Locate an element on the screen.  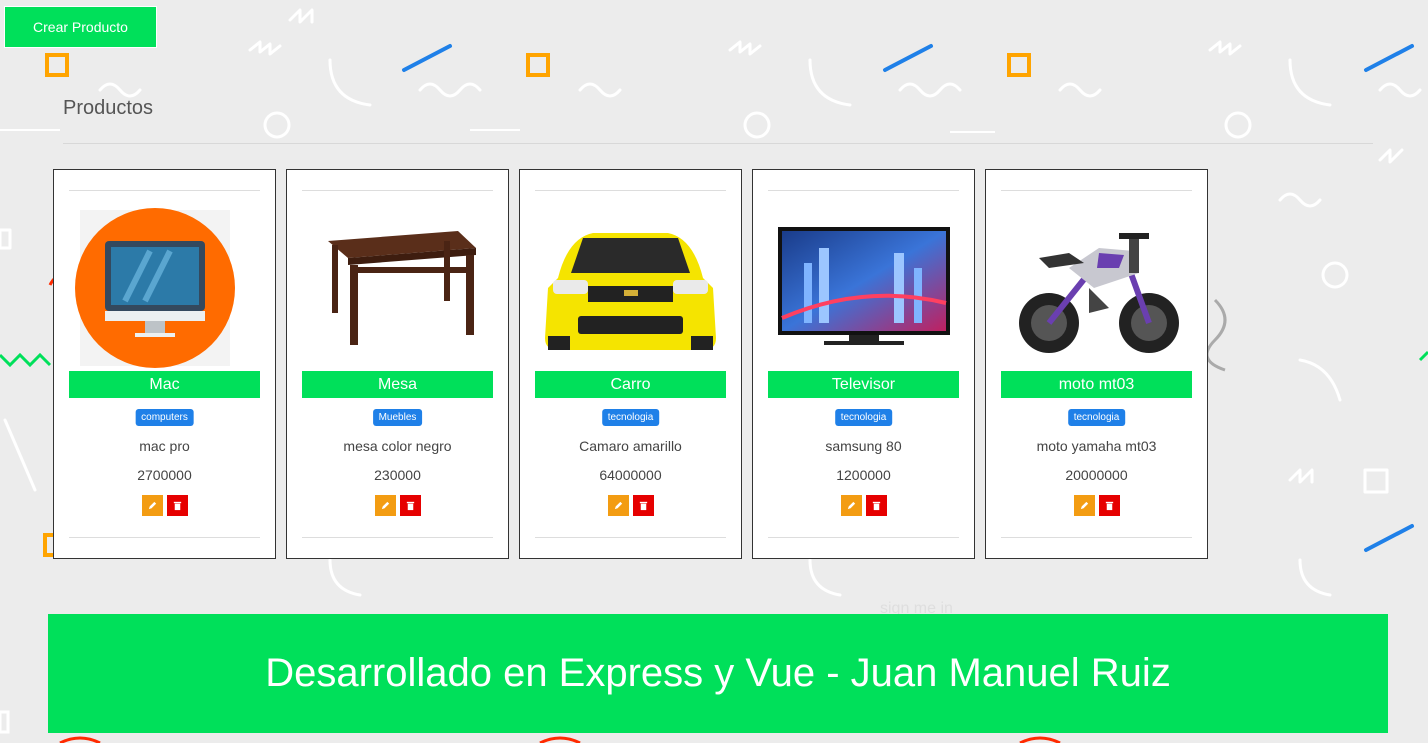
product-card: Mesa Muebles mesa color negro 230000 is located at coordinates (397, 364).